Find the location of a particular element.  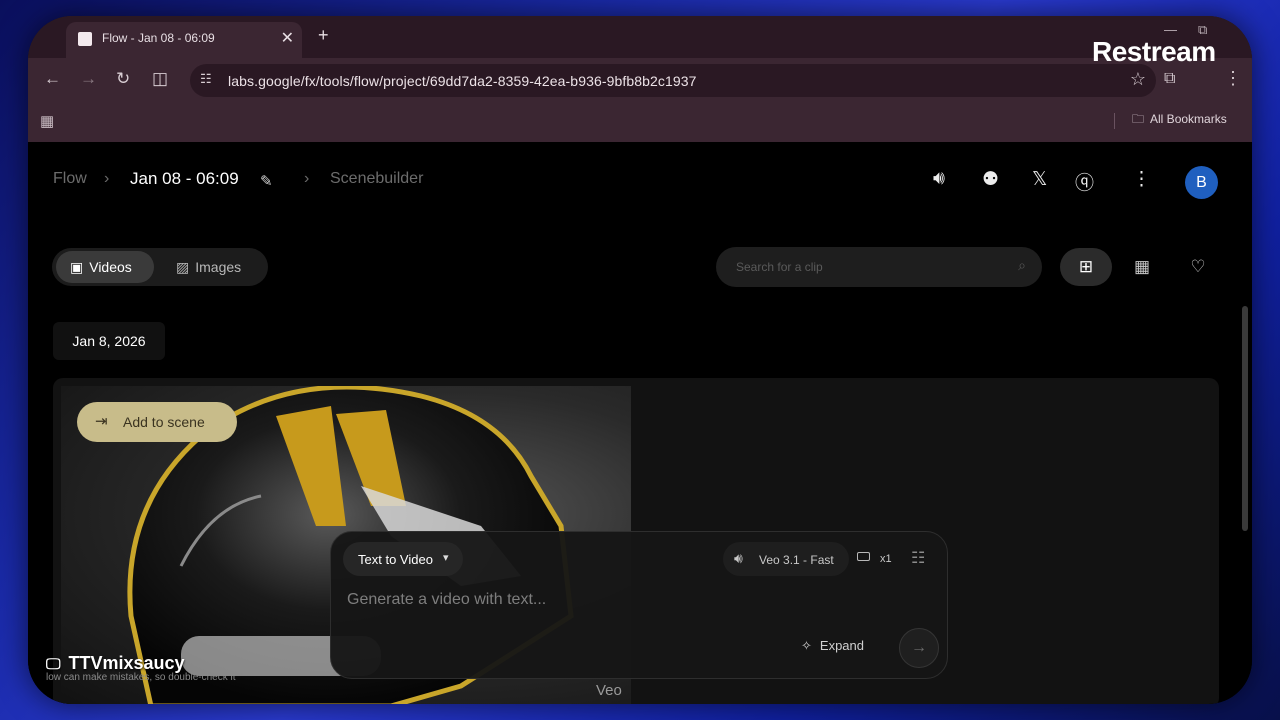

streamer-tag: 🖵︎ TTVmixsaucy is located at coordinates (115, 663).